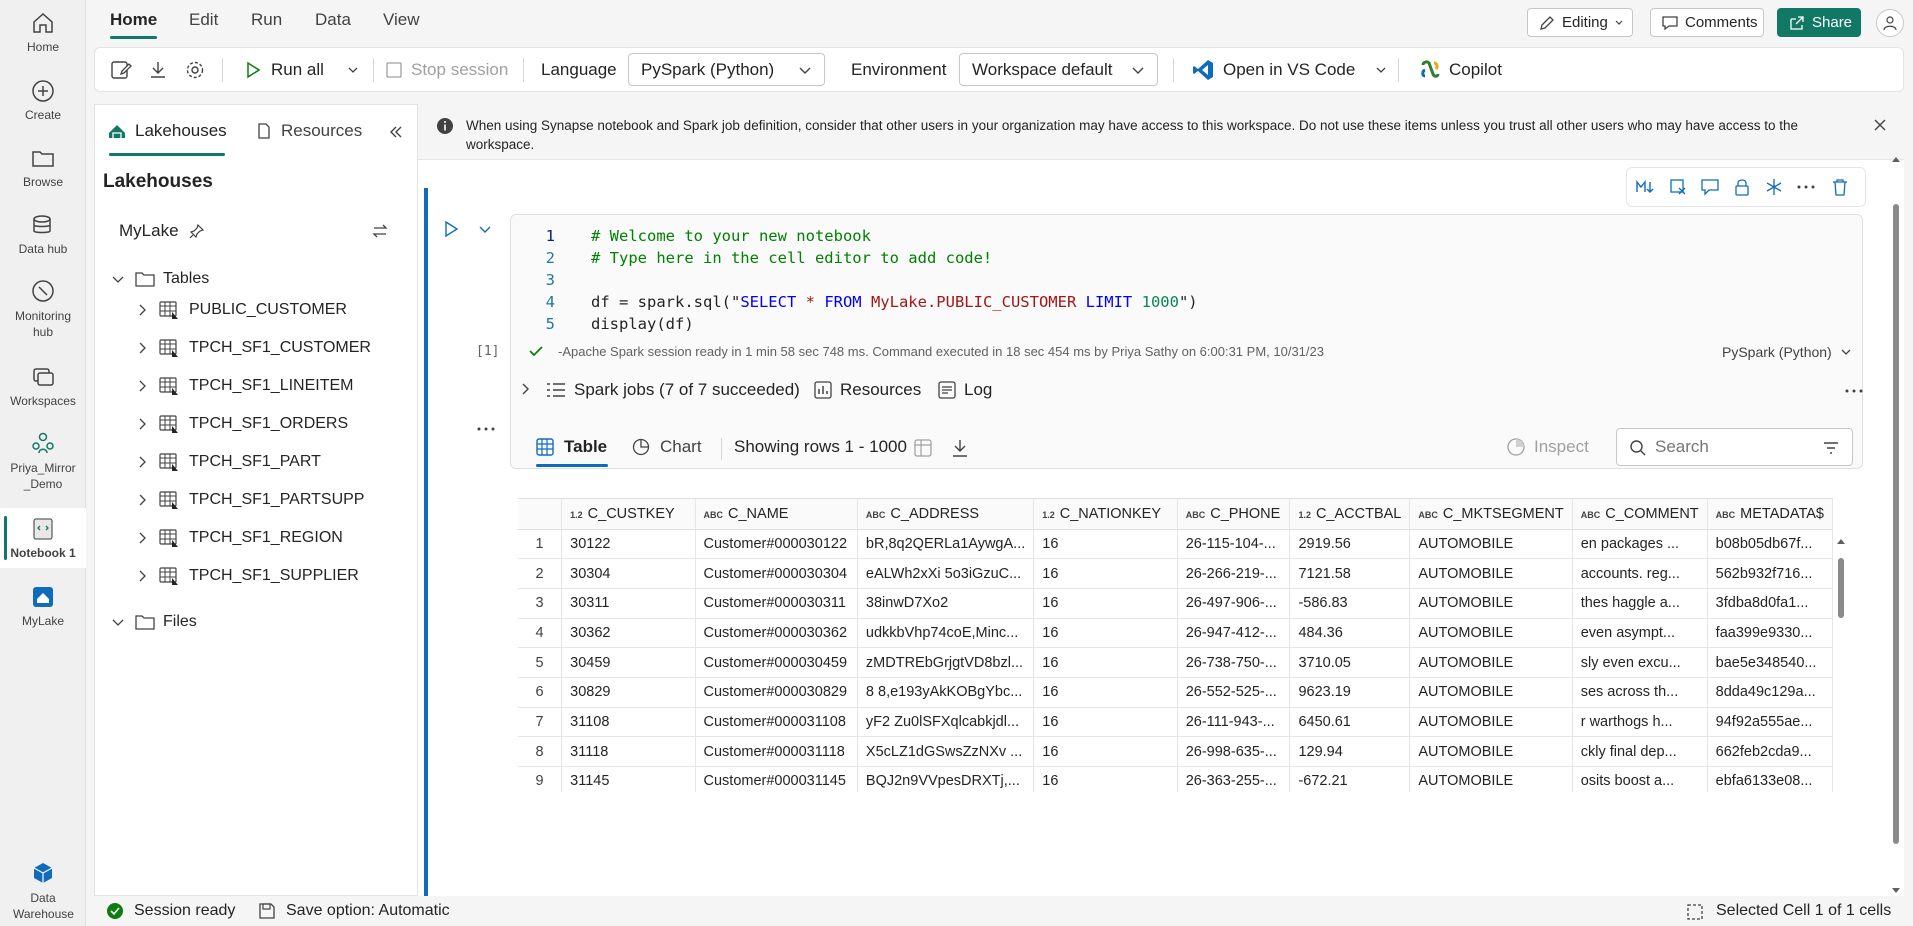  I want to click on table-cell: Customer#000030304, so click(776, 573).